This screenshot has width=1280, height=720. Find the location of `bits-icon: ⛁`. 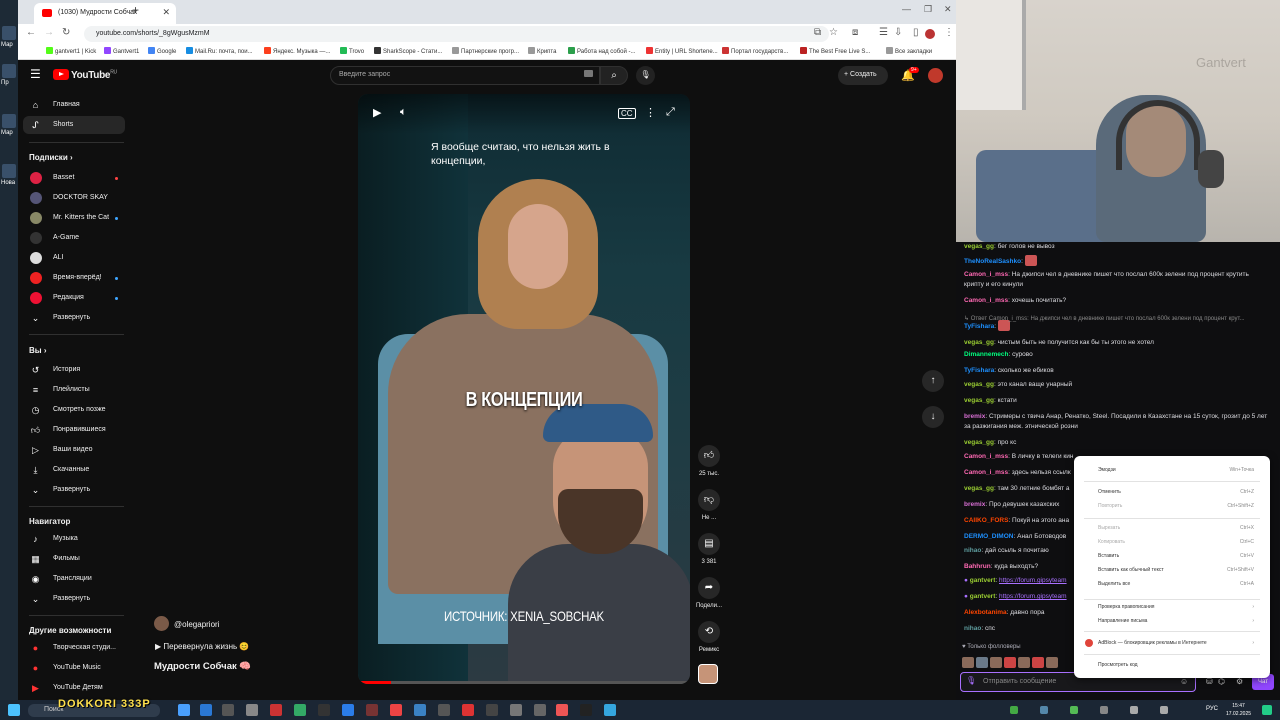

bits-icon: ⛁ is located at coordinates (1209, 681).